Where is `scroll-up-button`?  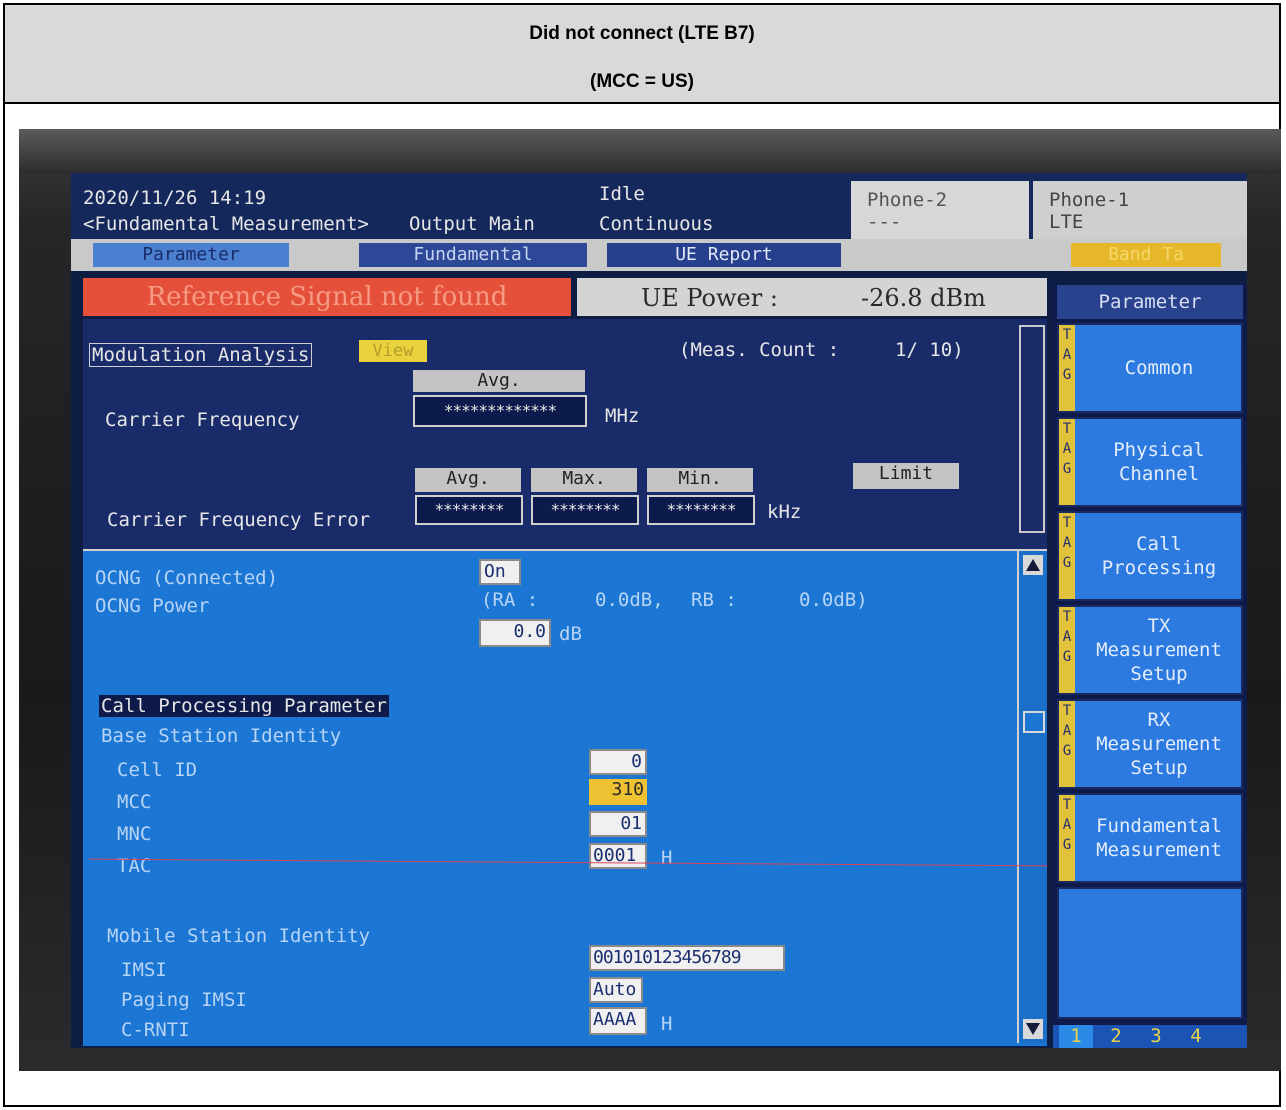
scroll-up-button is located at coordinates (1033, 565).